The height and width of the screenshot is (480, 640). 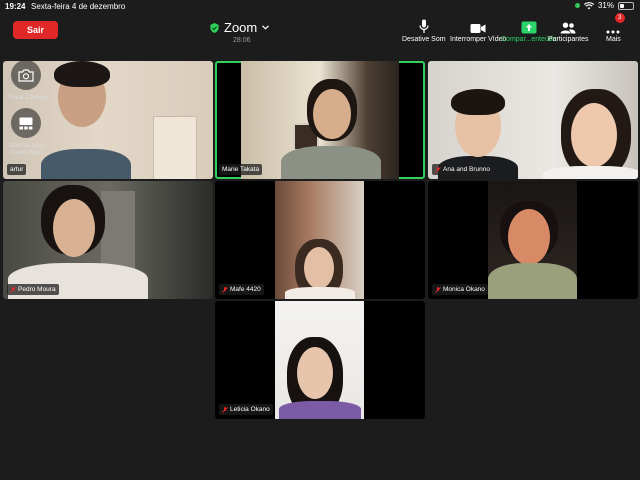 I want to click on more-button: 3 Mais, so click(x=615, y=28).